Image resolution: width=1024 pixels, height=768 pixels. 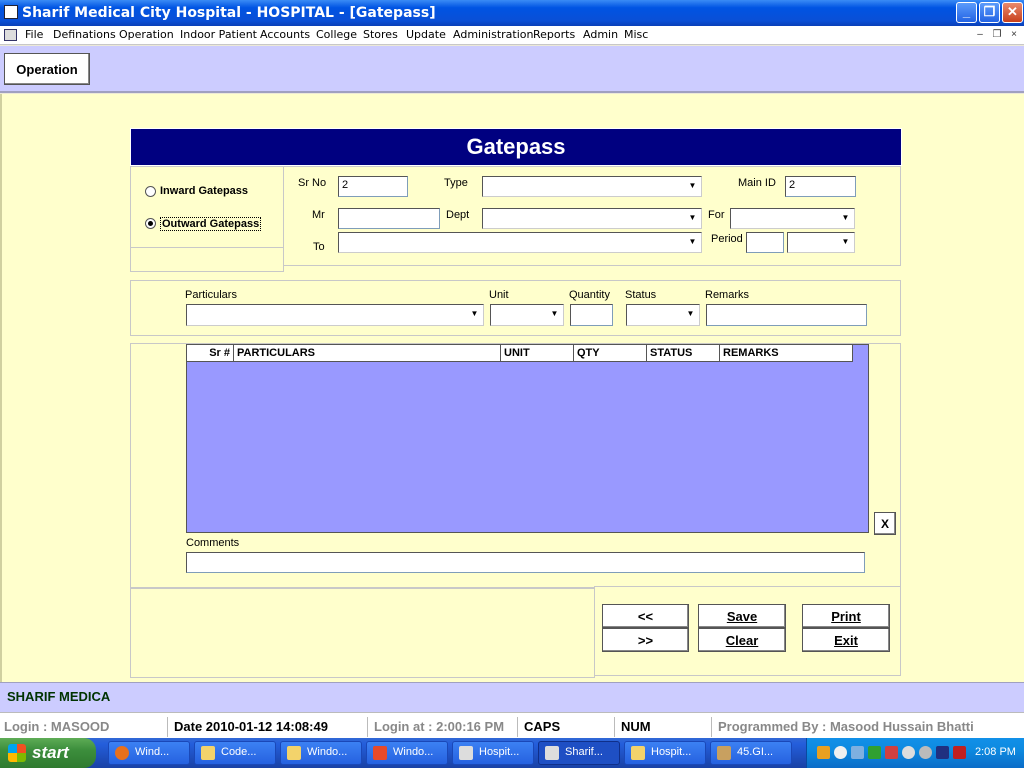 What do you see at coordinates (537, 353) in the screenshot?
I see `column-header-unit: UNIT` at bounding box center [537, 353].